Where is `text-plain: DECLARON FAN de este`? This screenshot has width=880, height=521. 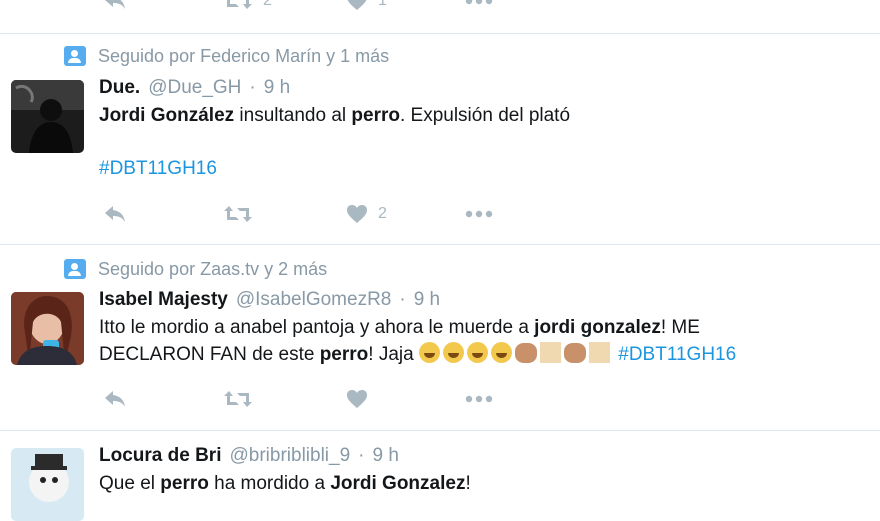
text-plain: DECLARON FAN de este is located at coordinates (209, 354).